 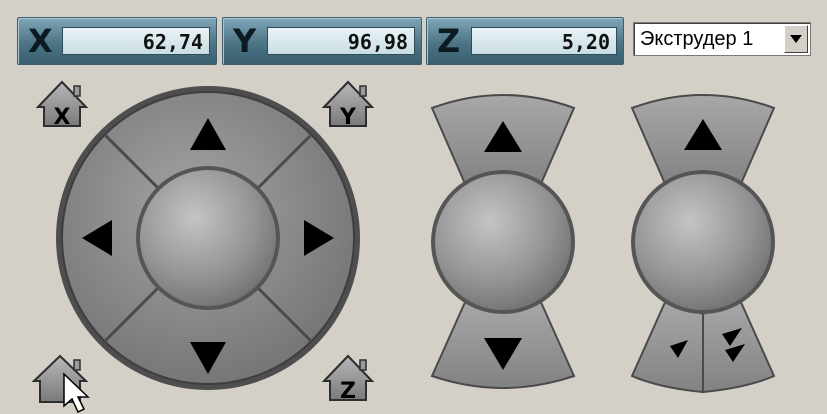 I want to click on home-y-label: Y, so click(x=348, y=117).